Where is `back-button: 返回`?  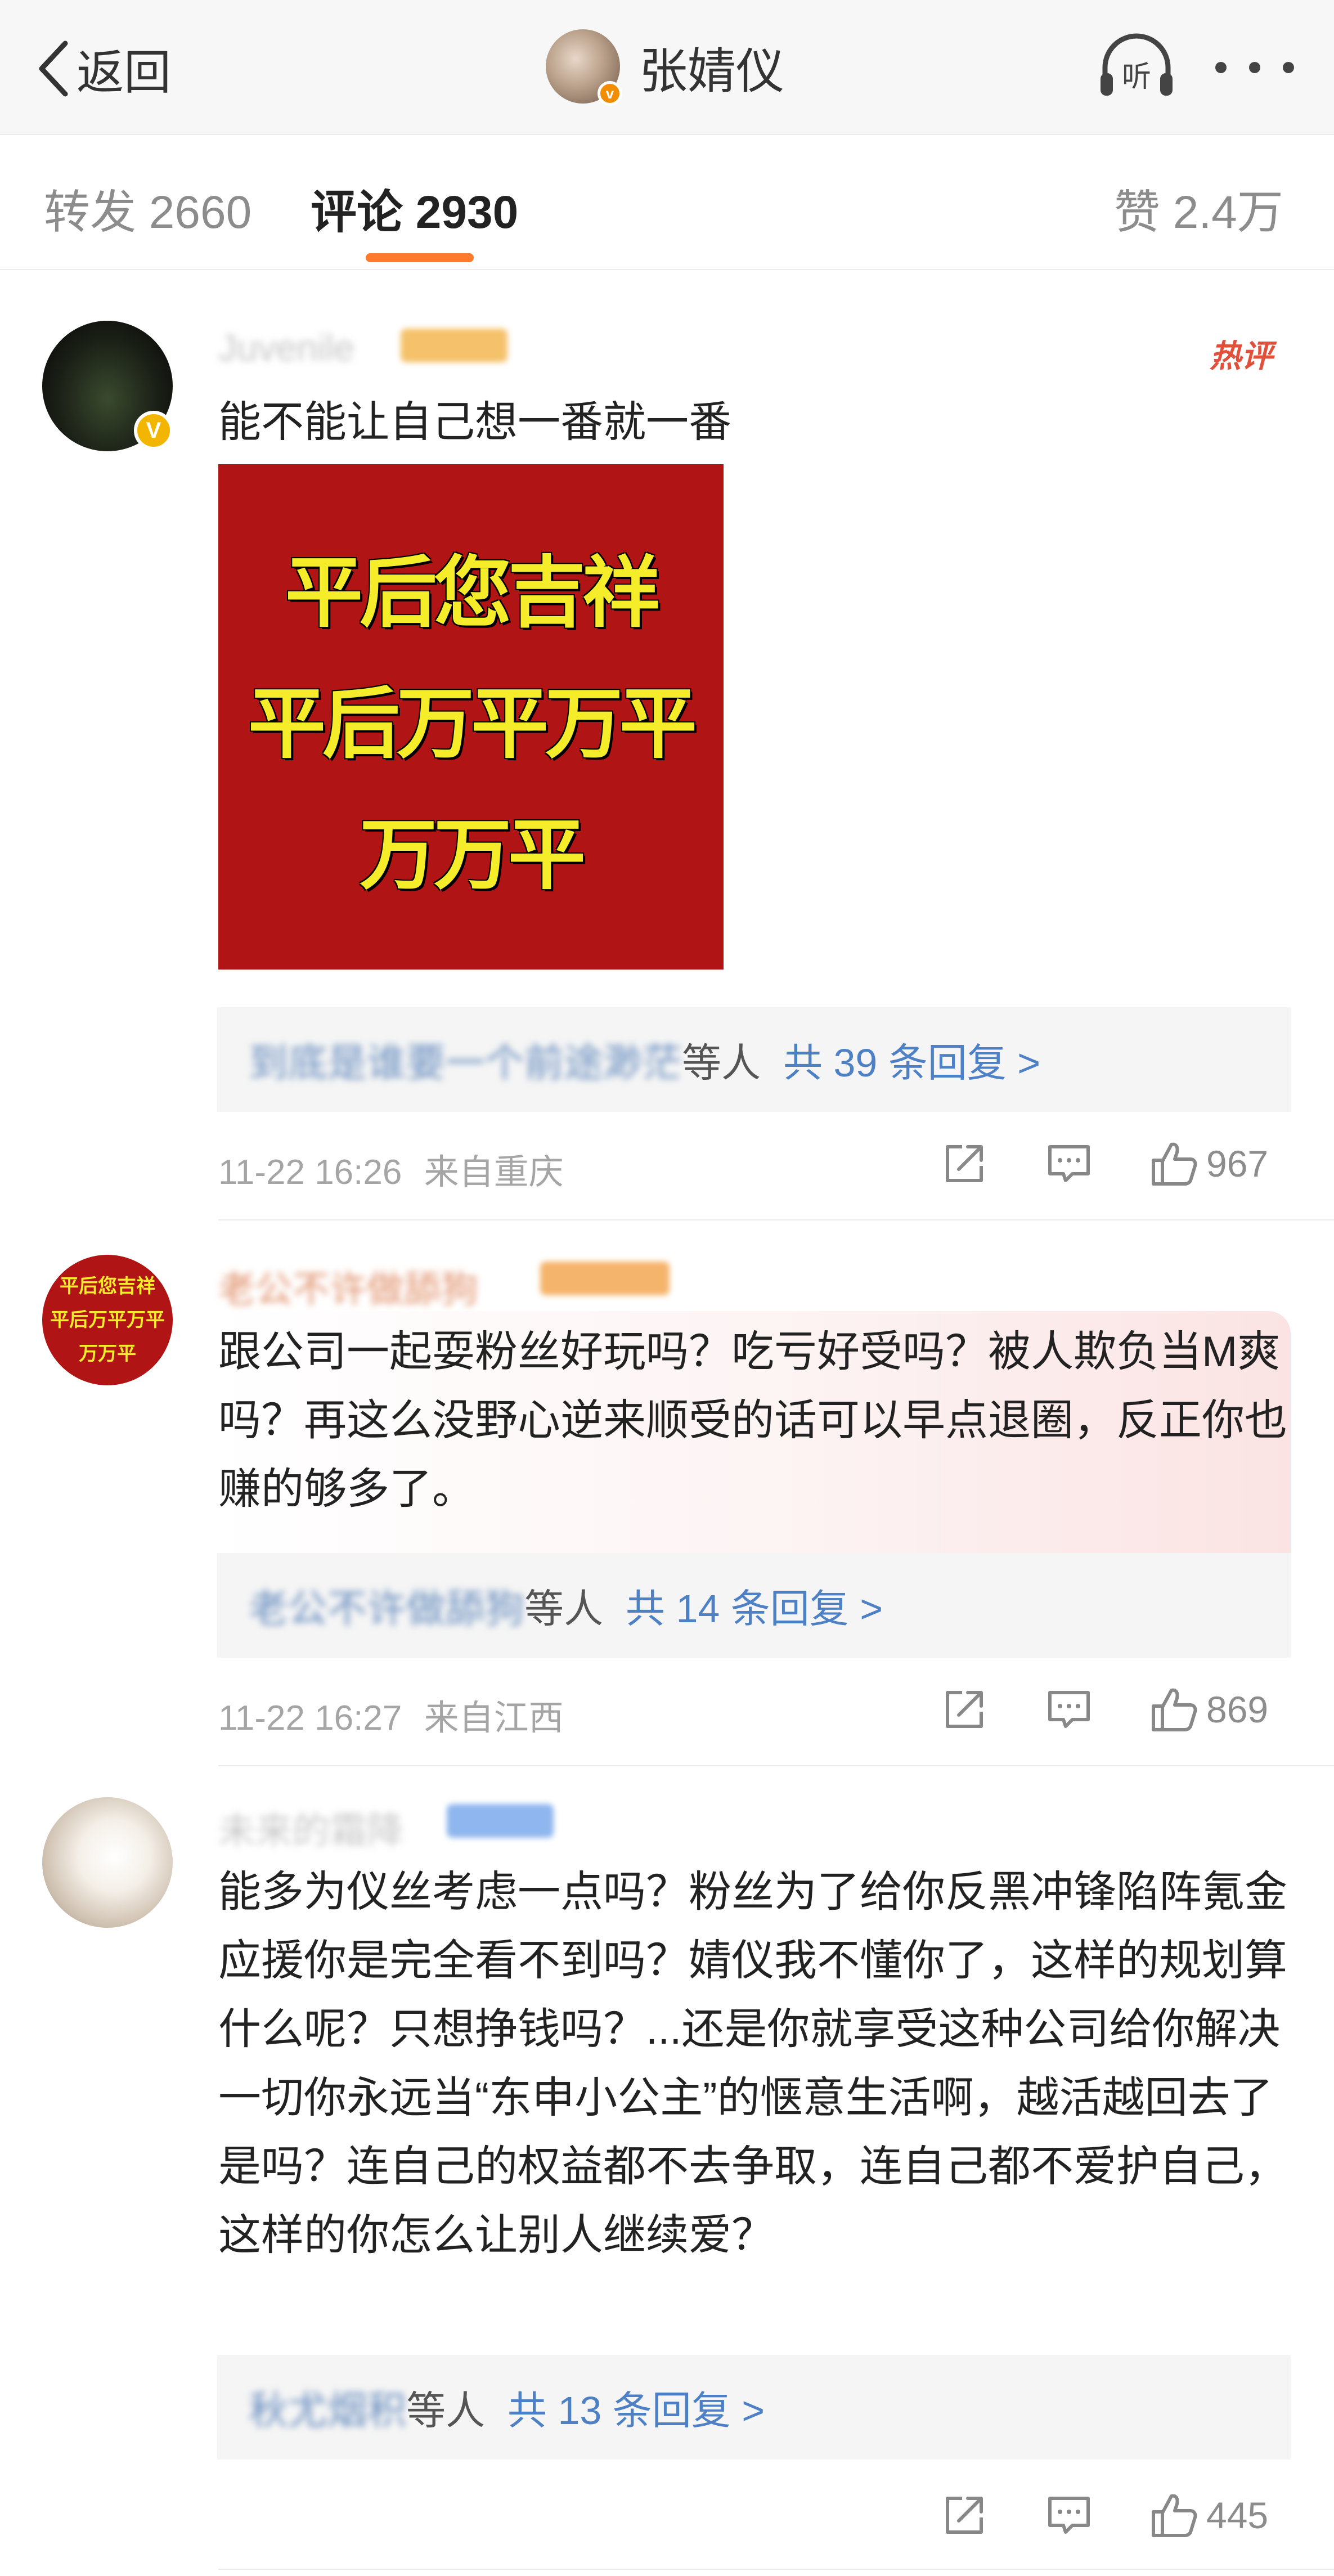 back-button: 返回 is located at coordinates (103, 68).